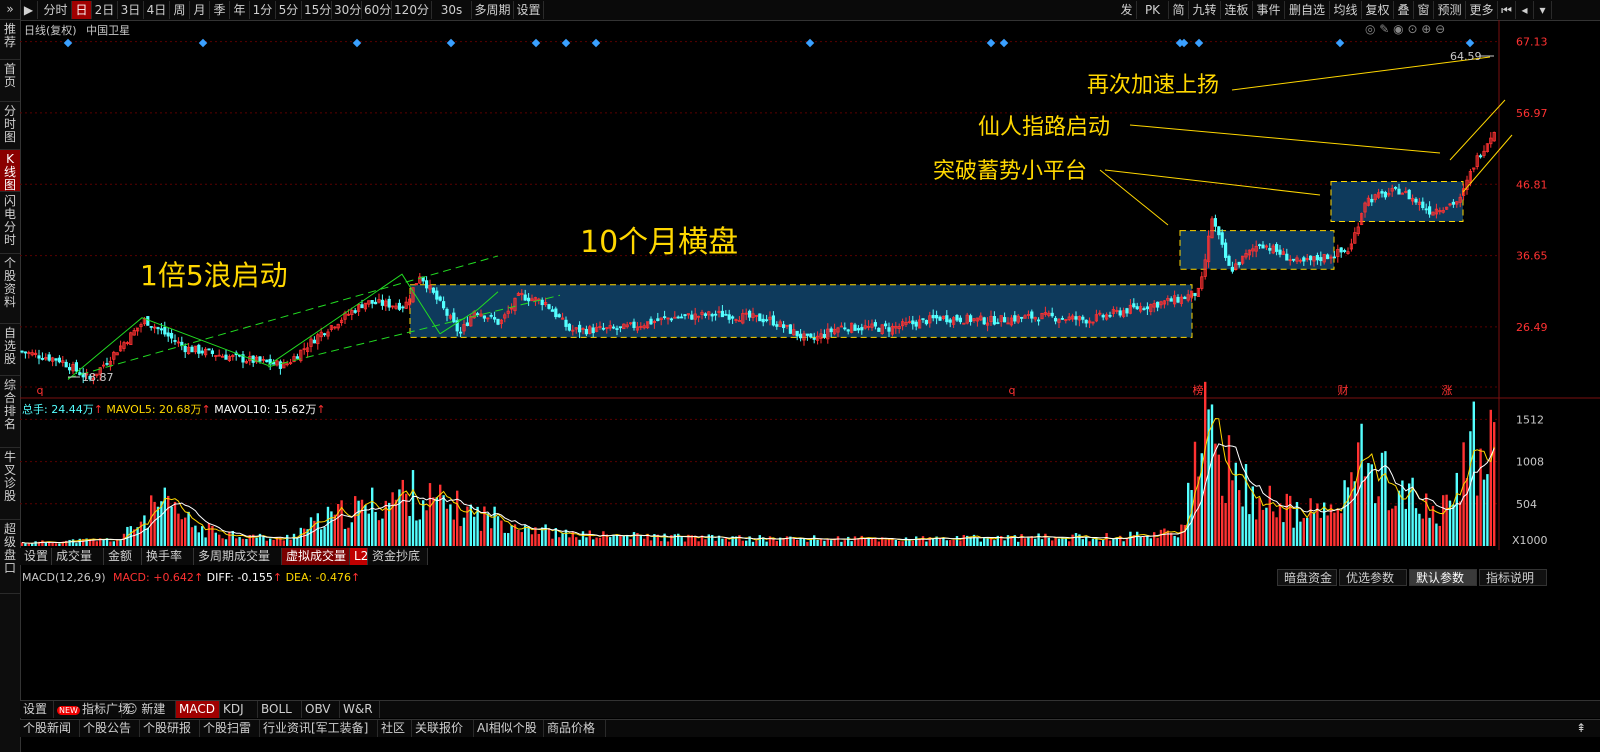  Describe the element at coordinates (1307, 577) in the screenshot. I see `macd-tab-0: 暗盘资金` at that location.